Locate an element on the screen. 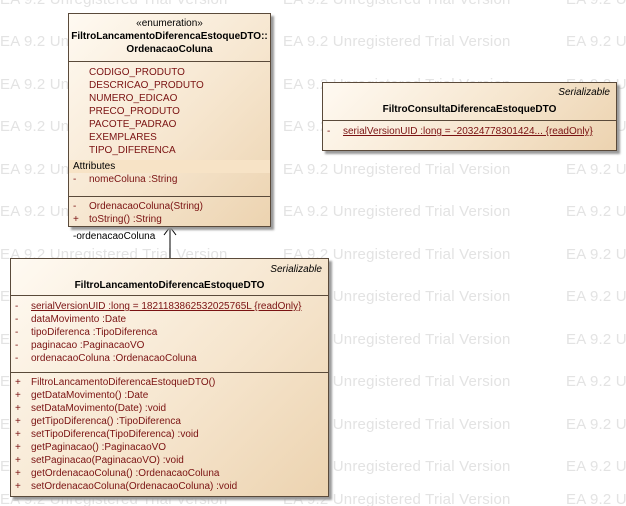 The image size is (626, 506). main-attribute-row: - dataMovimento :Date is located at coordinates (71, 319).